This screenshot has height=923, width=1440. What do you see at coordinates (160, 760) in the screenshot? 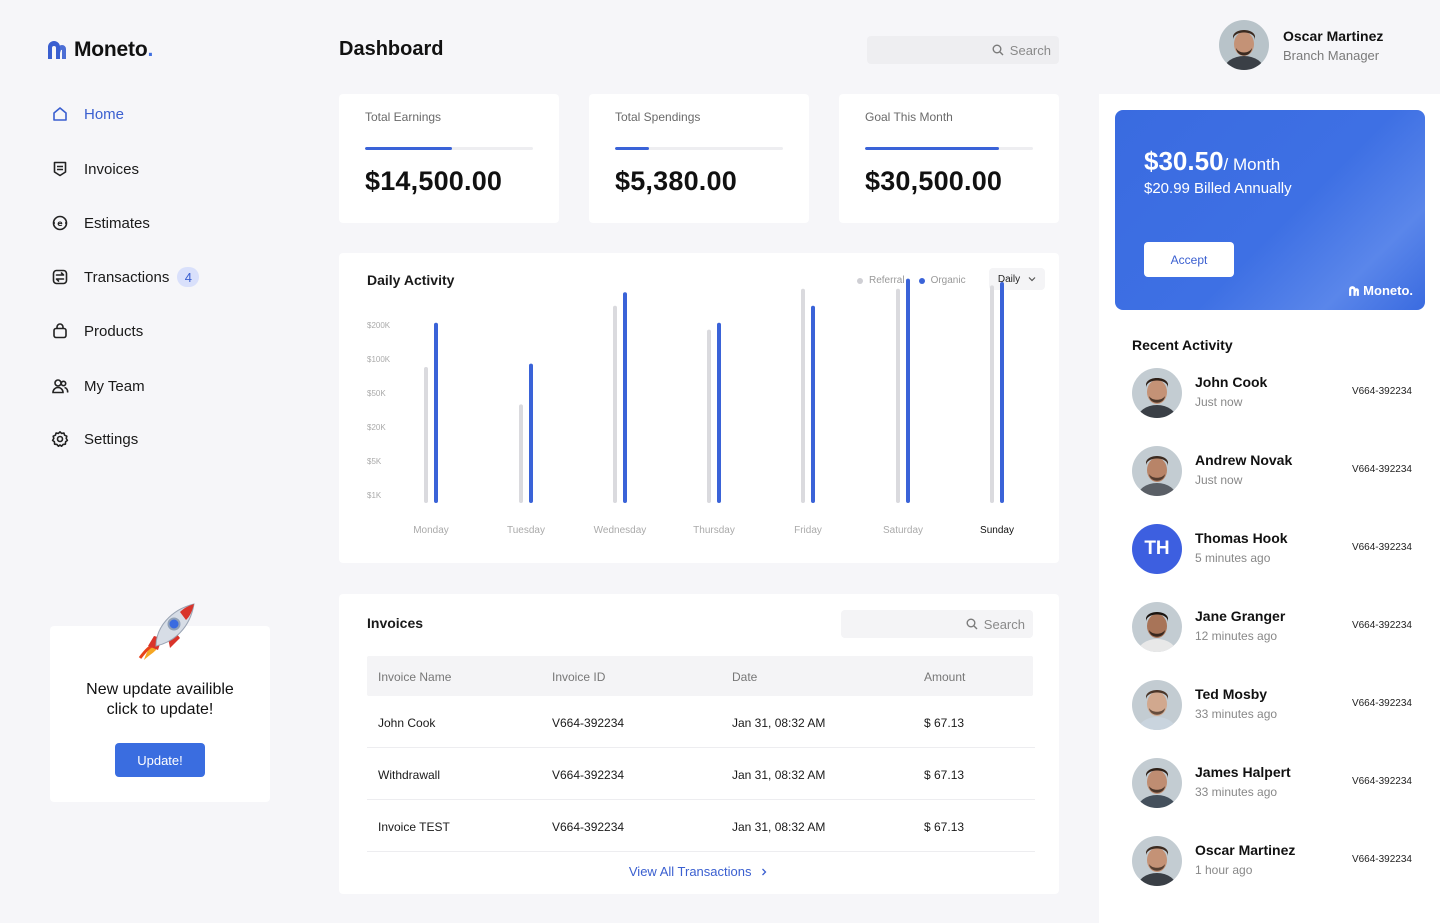
I see `update-button: Update!` at bounding box center [160, 760].